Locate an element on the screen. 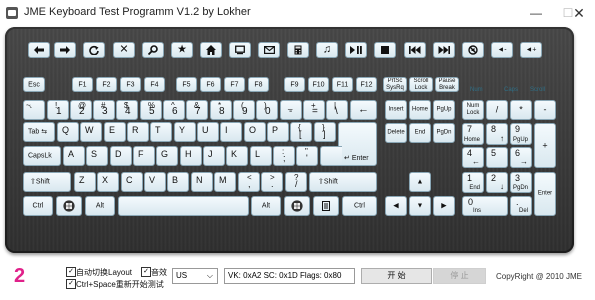 Image resolution: width=595 pixels, height=300 pixels. key-arrow-down: ▼ is located at coordinates (420, 206).